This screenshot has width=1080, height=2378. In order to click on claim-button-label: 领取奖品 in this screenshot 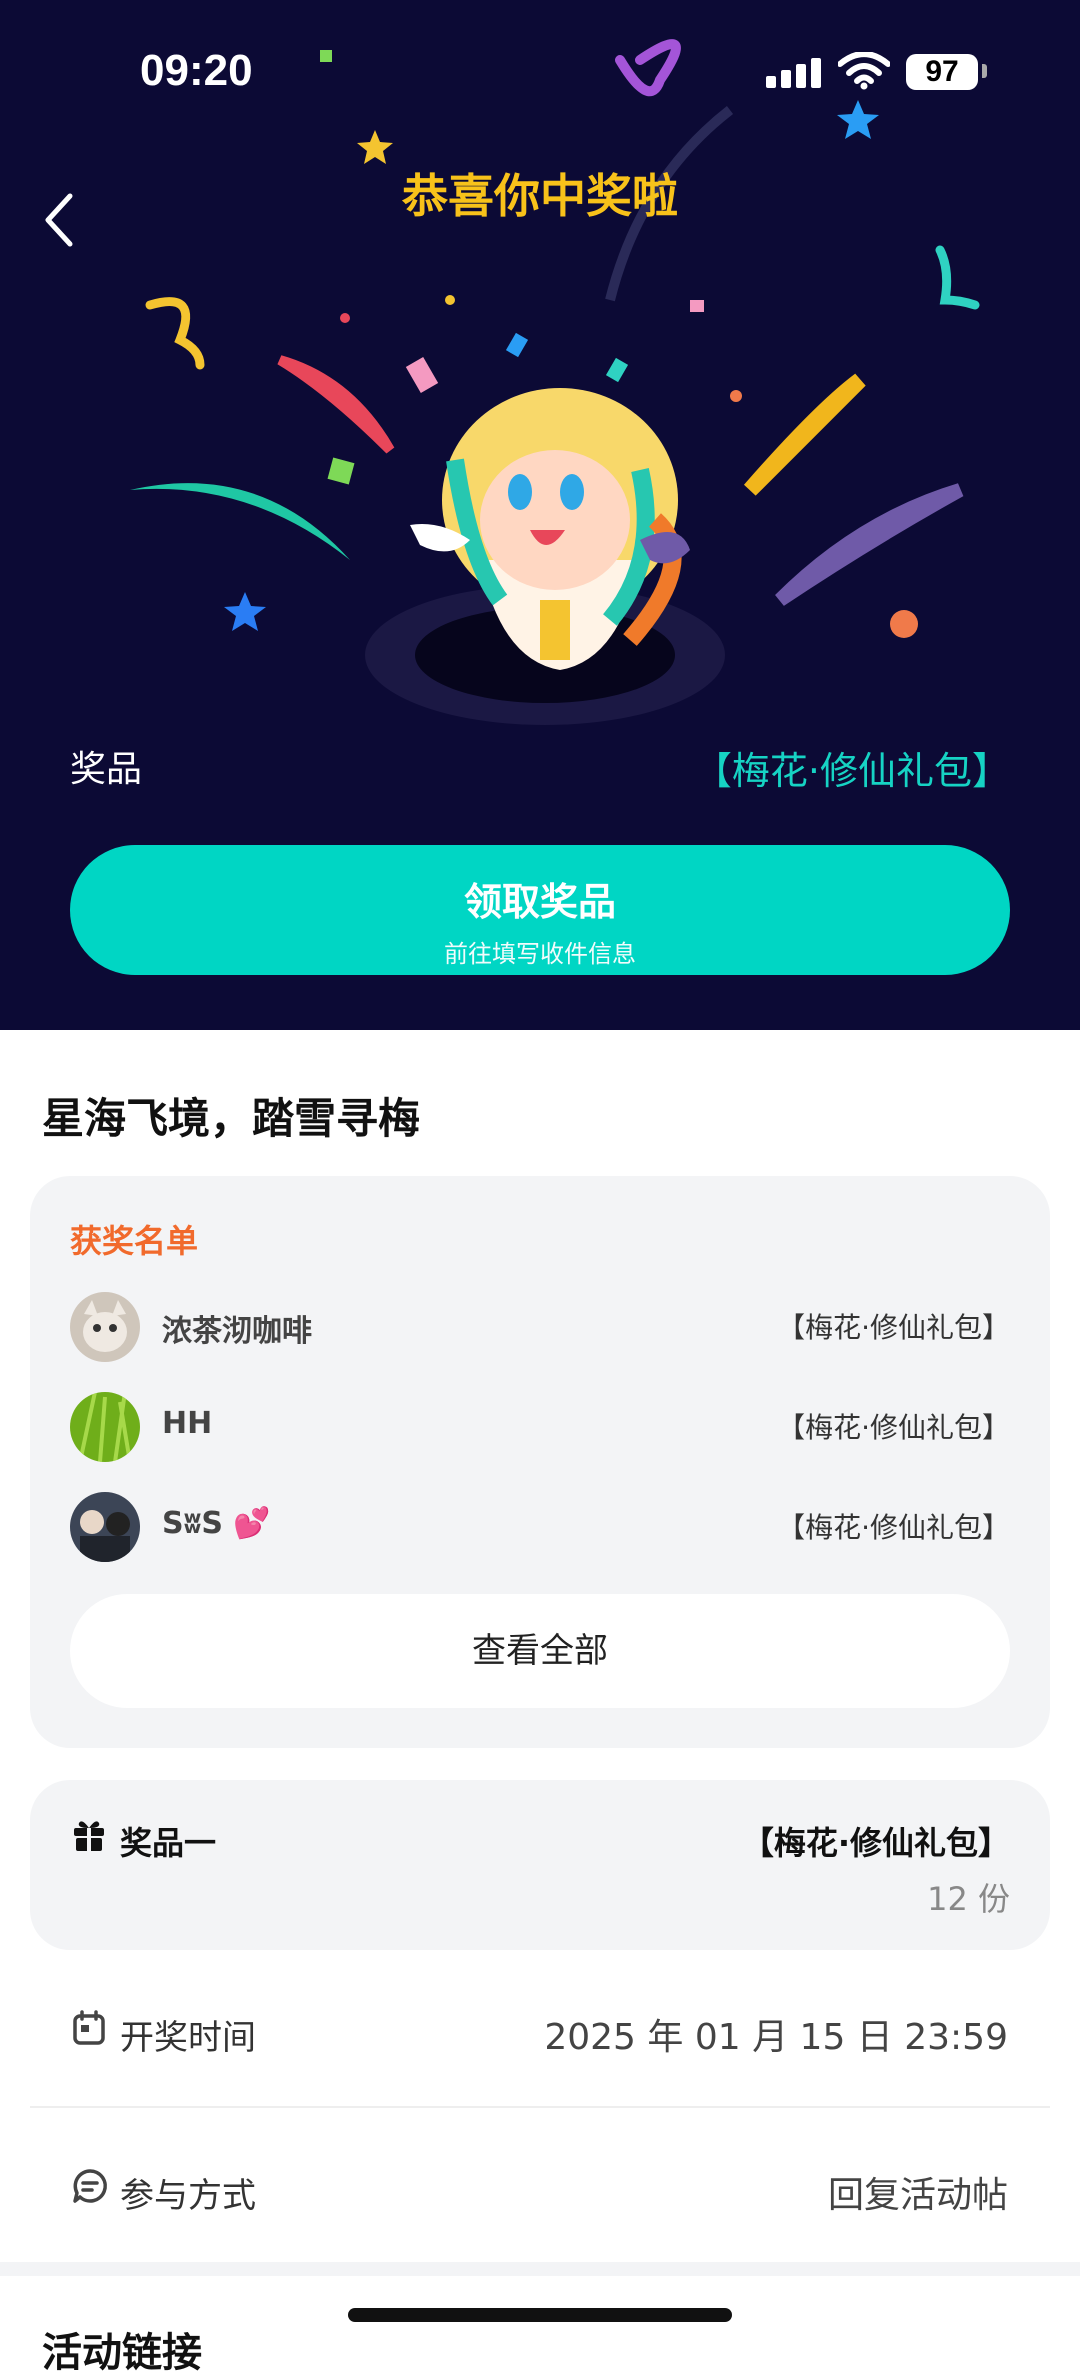, I will do `click(539, 902)`.